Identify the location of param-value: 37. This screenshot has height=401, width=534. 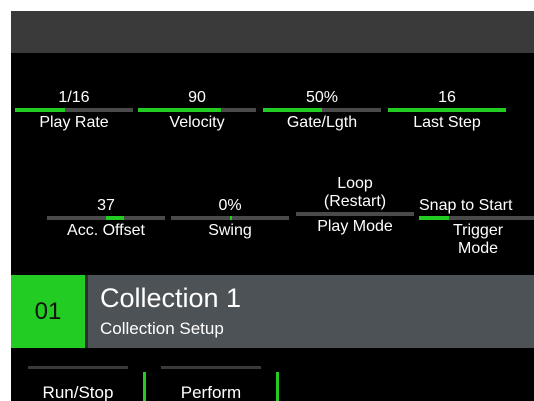
(106, 205).